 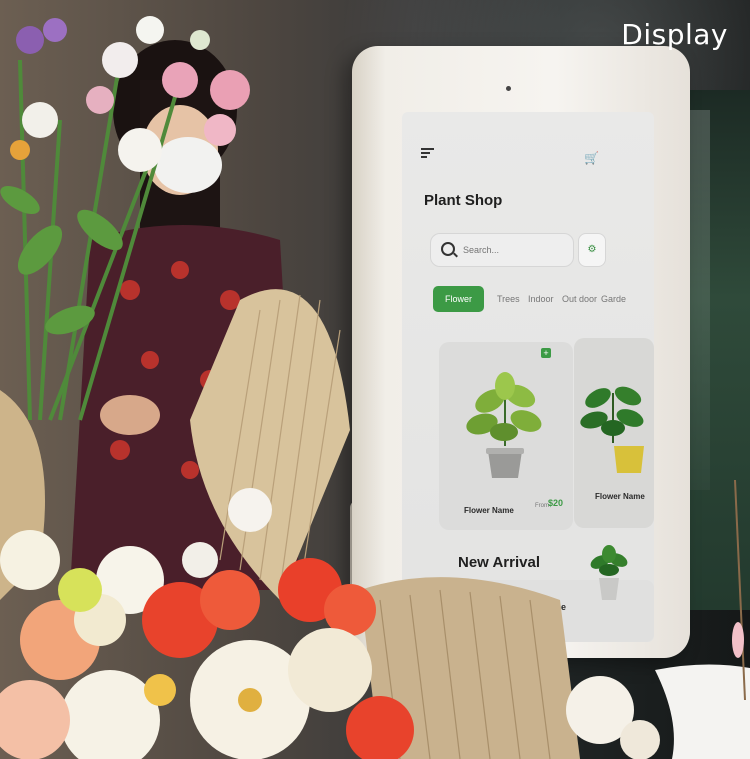 What do you see at coordinates (525, 596) in the screenshot?
I see `arrival-category: Indoor` at bounding box center [525, 596].